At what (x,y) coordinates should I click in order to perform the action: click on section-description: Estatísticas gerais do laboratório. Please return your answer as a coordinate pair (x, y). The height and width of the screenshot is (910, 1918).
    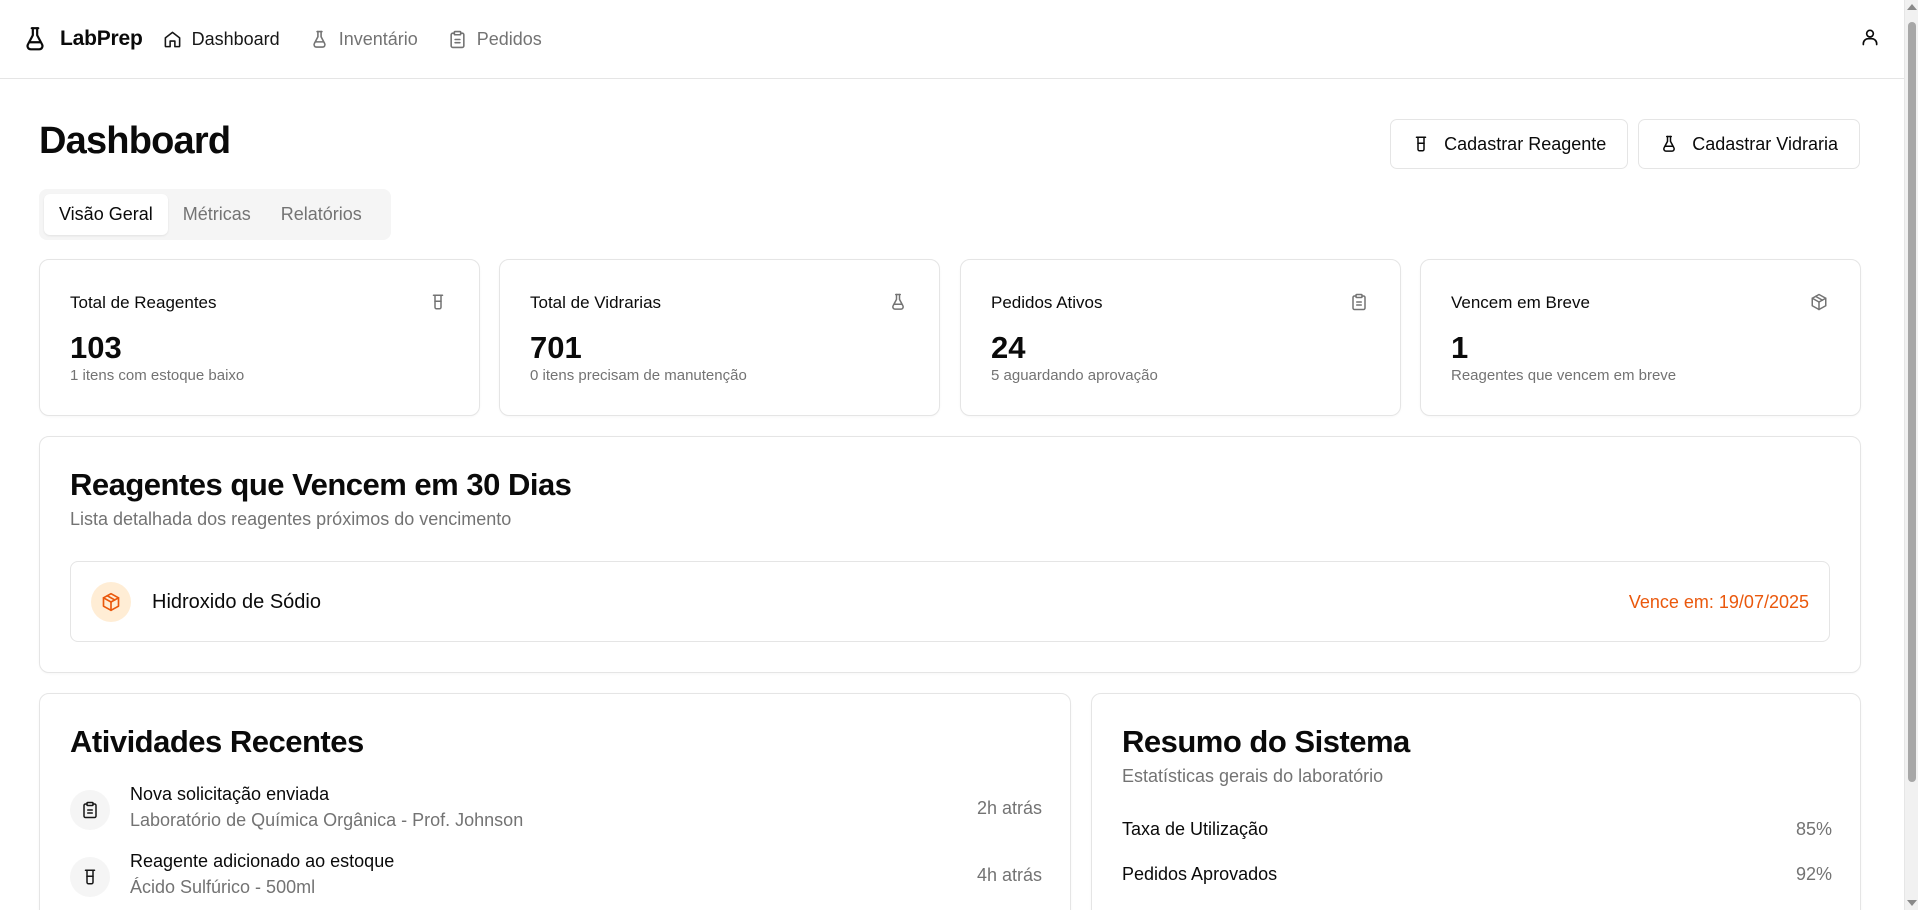
    Looking at the image, I should click on (1253, 776).